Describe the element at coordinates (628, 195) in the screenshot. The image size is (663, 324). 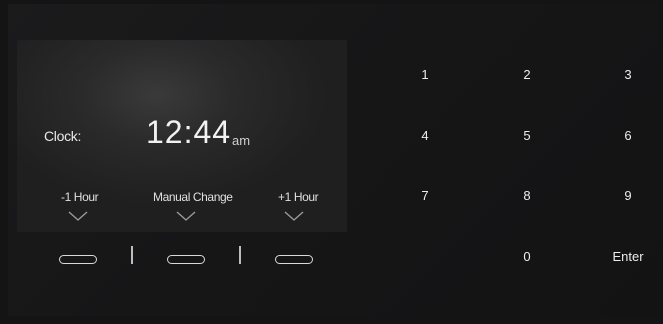
I see `key-9: 9` at that location.